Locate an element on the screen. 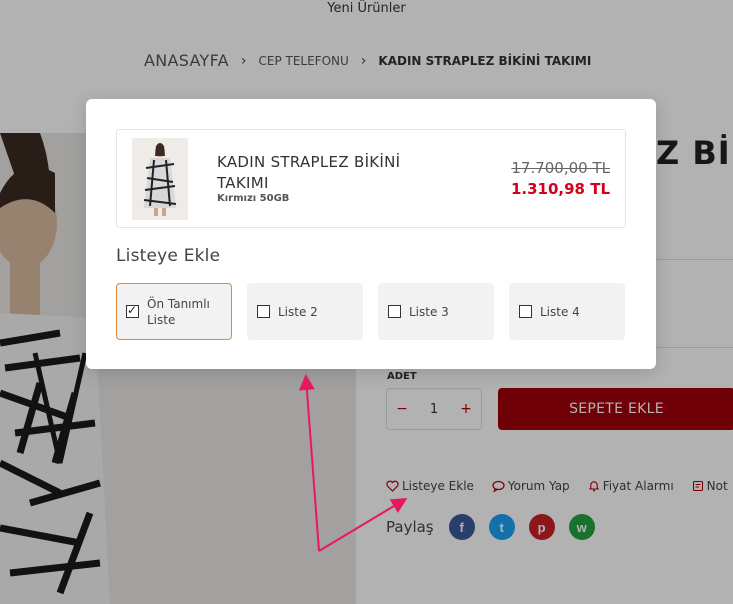 The image size is (733, 604). checkmark-icon: ✓ is located at coordinates (132, 310).